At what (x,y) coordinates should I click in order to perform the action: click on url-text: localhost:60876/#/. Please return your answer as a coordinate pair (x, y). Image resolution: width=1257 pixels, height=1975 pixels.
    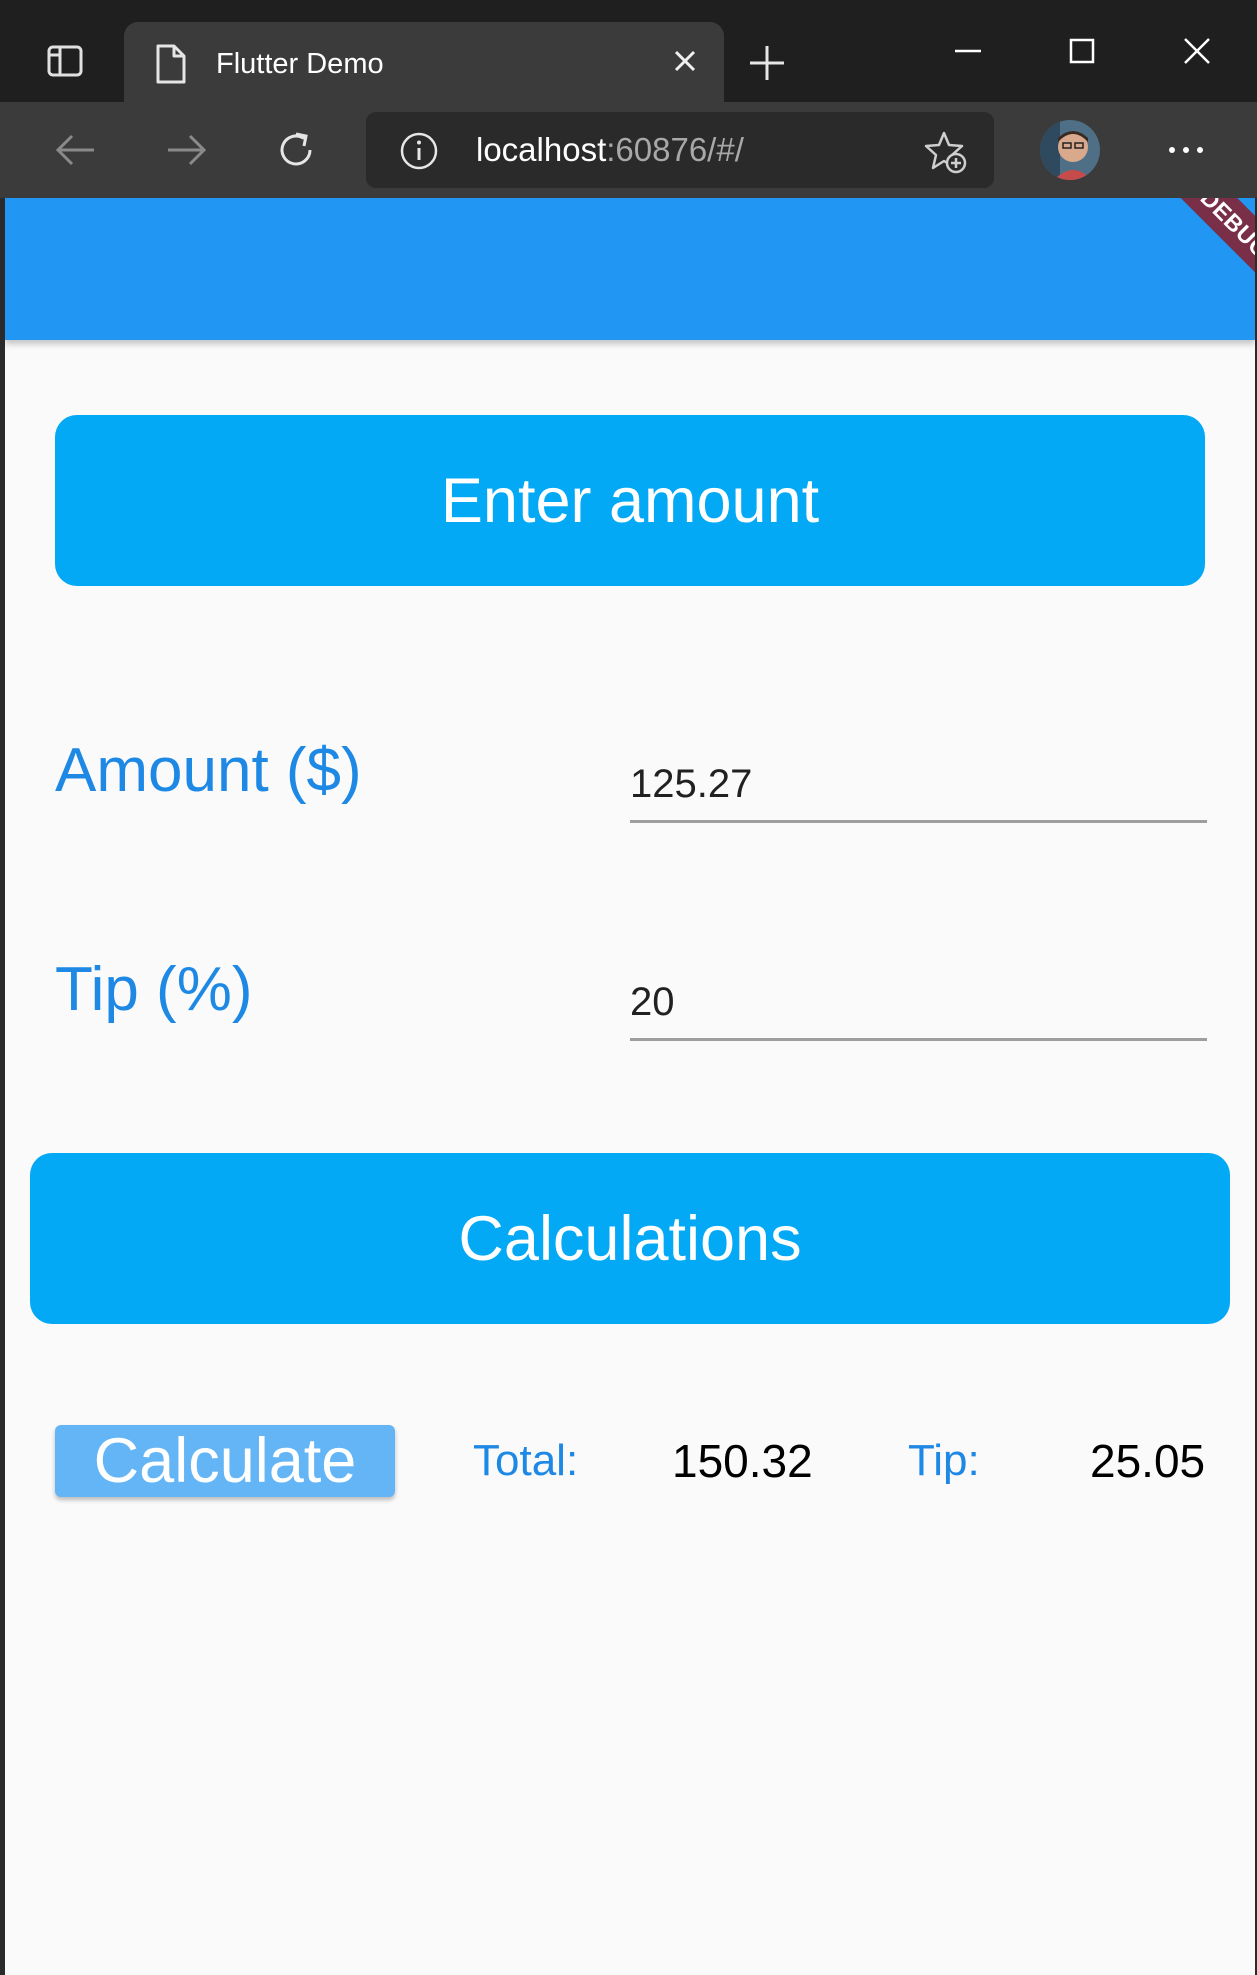
    Looking at the image, I should click on (610, 150).